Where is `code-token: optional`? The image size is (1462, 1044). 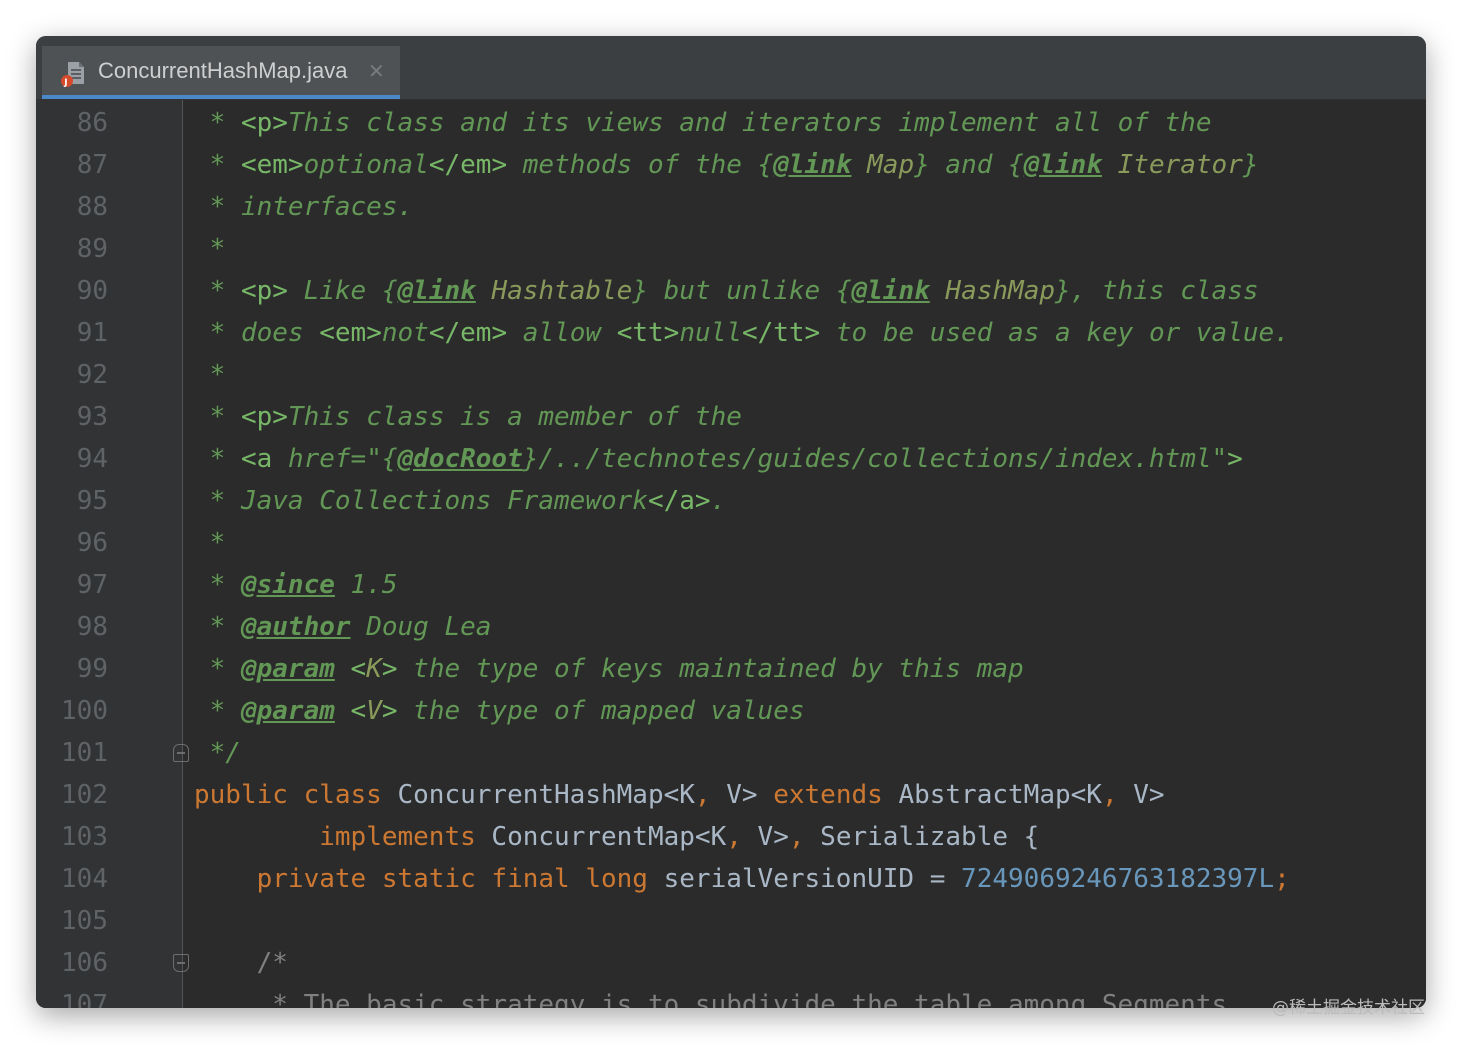
code-token: optional is located at coordinates (366, 165).